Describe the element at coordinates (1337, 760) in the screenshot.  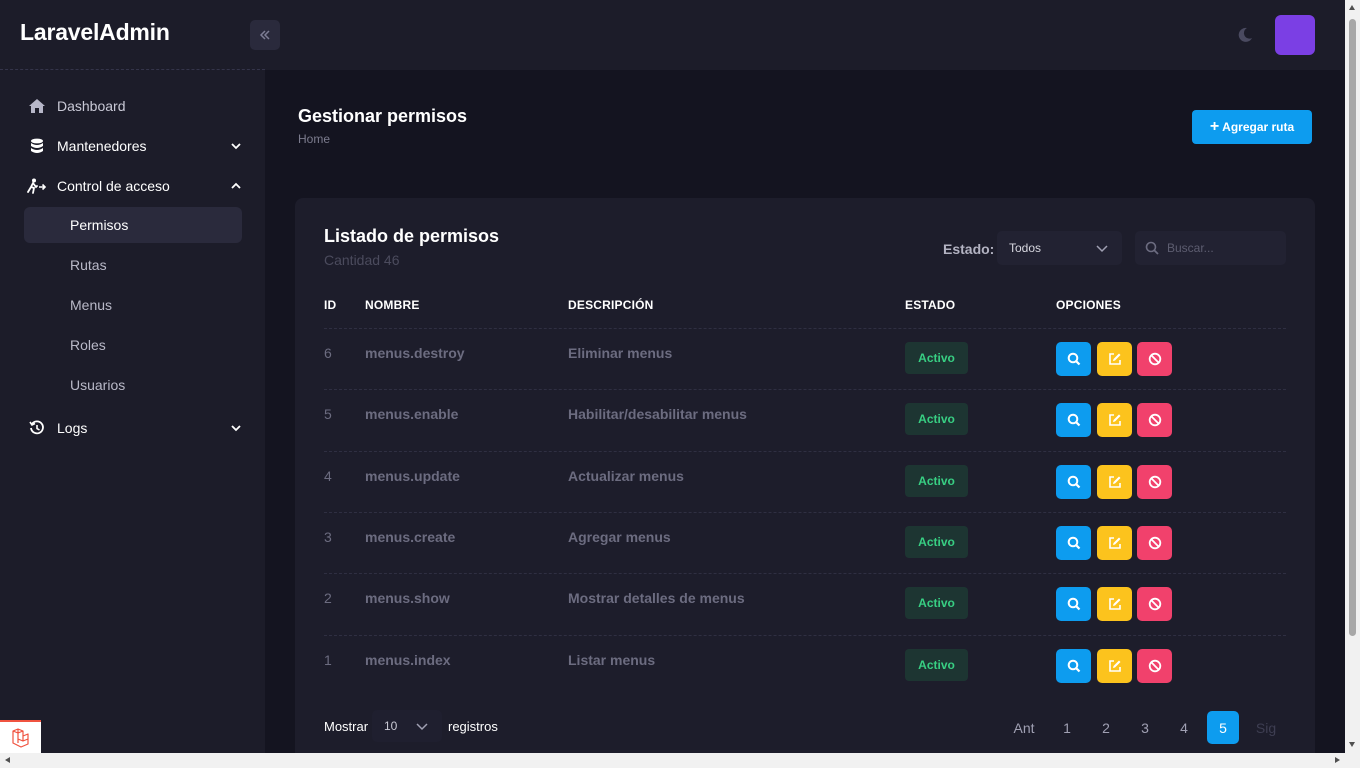
I see `scroll-right-icon` at that location.